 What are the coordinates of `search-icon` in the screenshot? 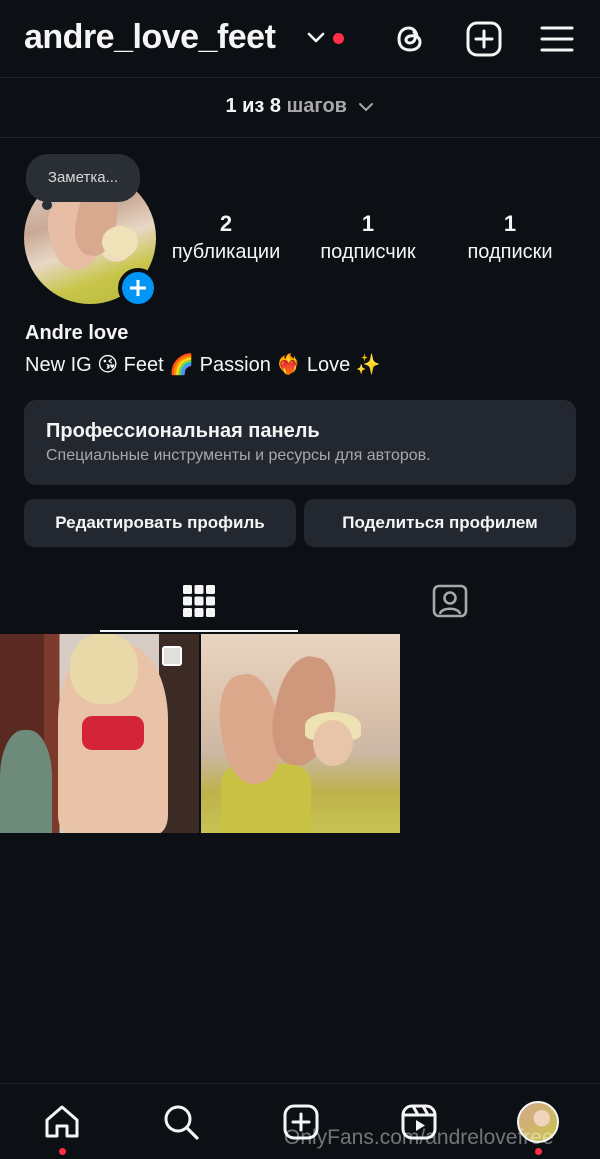 It's located at (181, 1122).